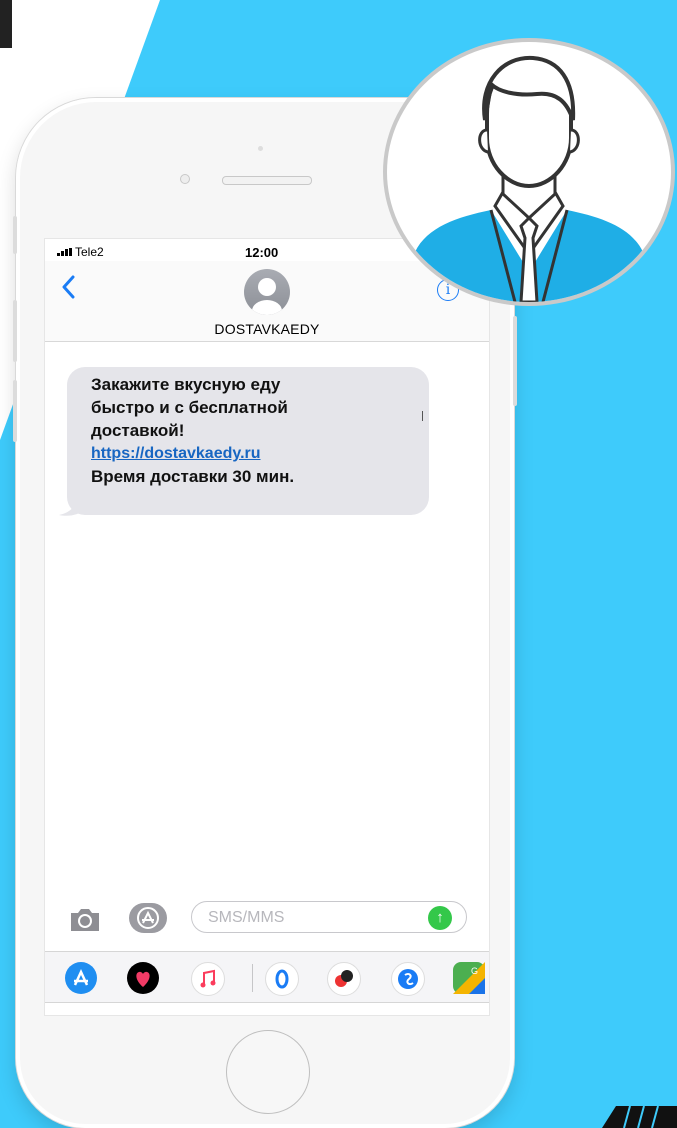  What do you see at coordinates (262, 252) in the screenshot?
I see `clock: 12:00` at bounding box center [262, 252].